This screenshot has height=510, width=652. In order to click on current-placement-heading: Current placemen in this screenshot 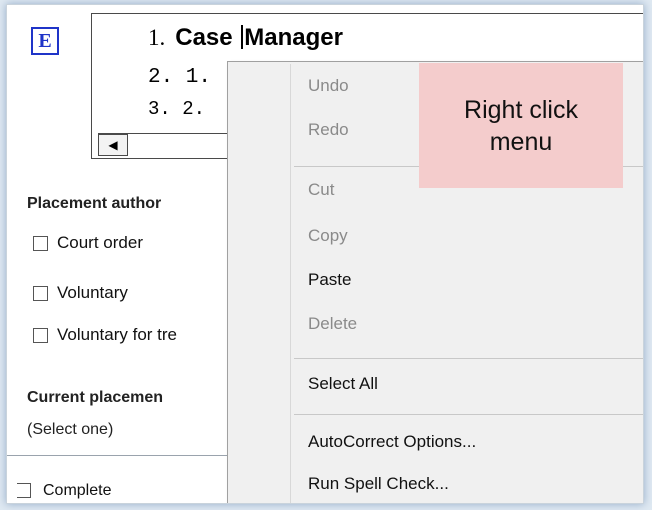, I will do `click(95, 397)`.